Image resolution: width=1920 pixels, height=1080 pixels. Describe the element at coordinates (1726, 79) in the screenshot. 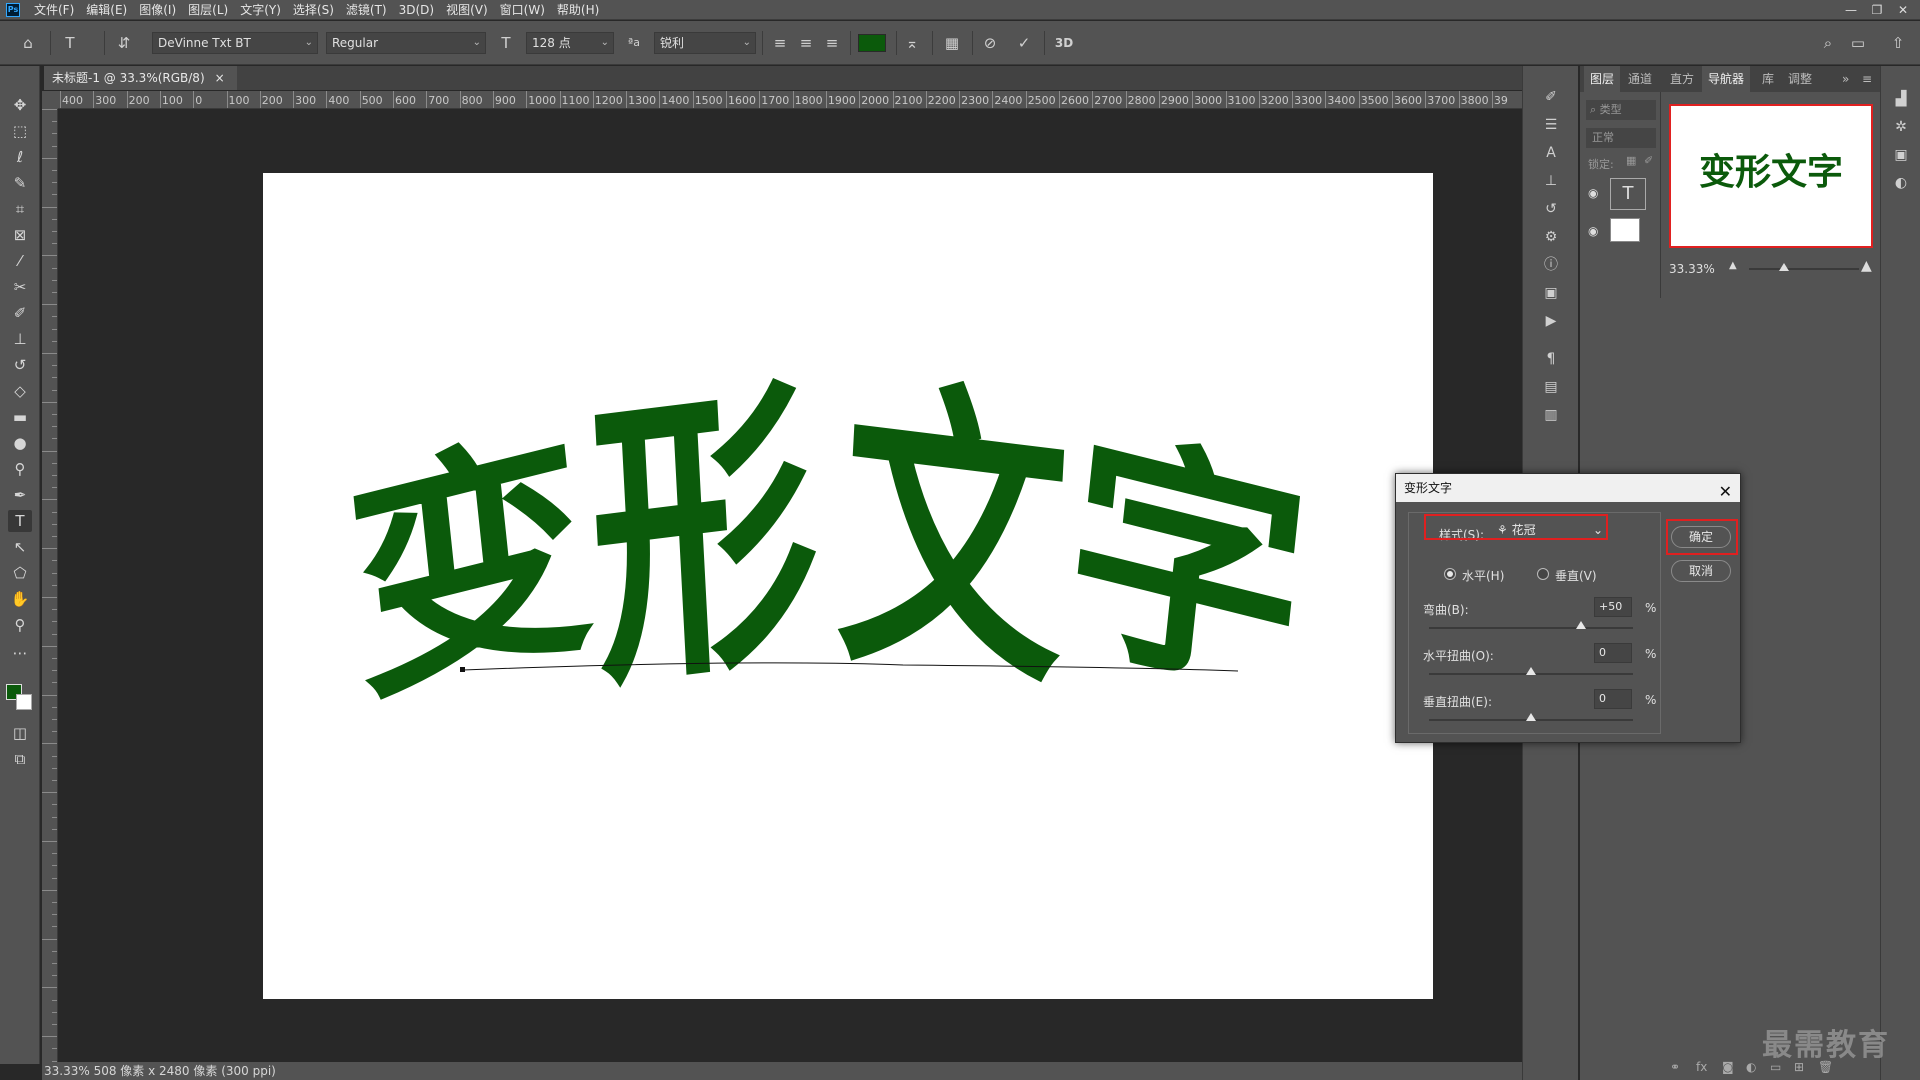

I see `tab-navigator: 导航器` at that location.